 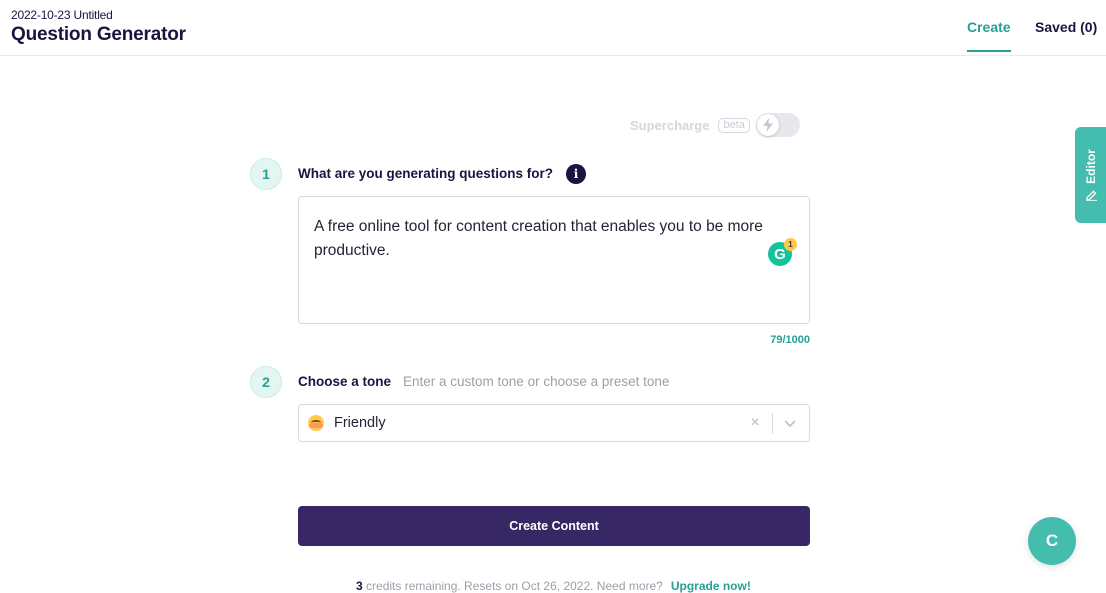 I want to click on select-divider, so click(x=772, y=423).